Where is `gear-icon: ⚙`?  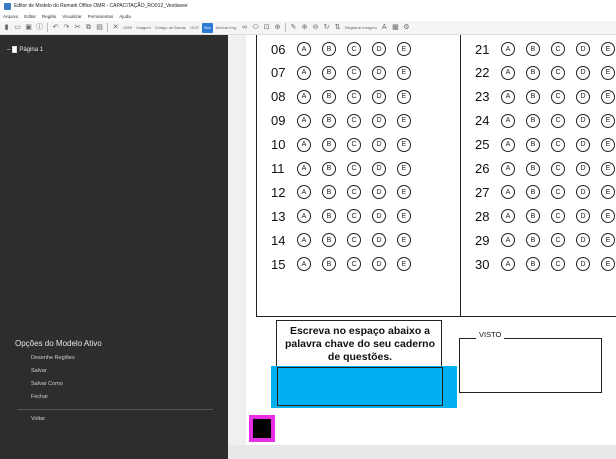
gear-icon: ⚙ is located at coordinates (406, 28).